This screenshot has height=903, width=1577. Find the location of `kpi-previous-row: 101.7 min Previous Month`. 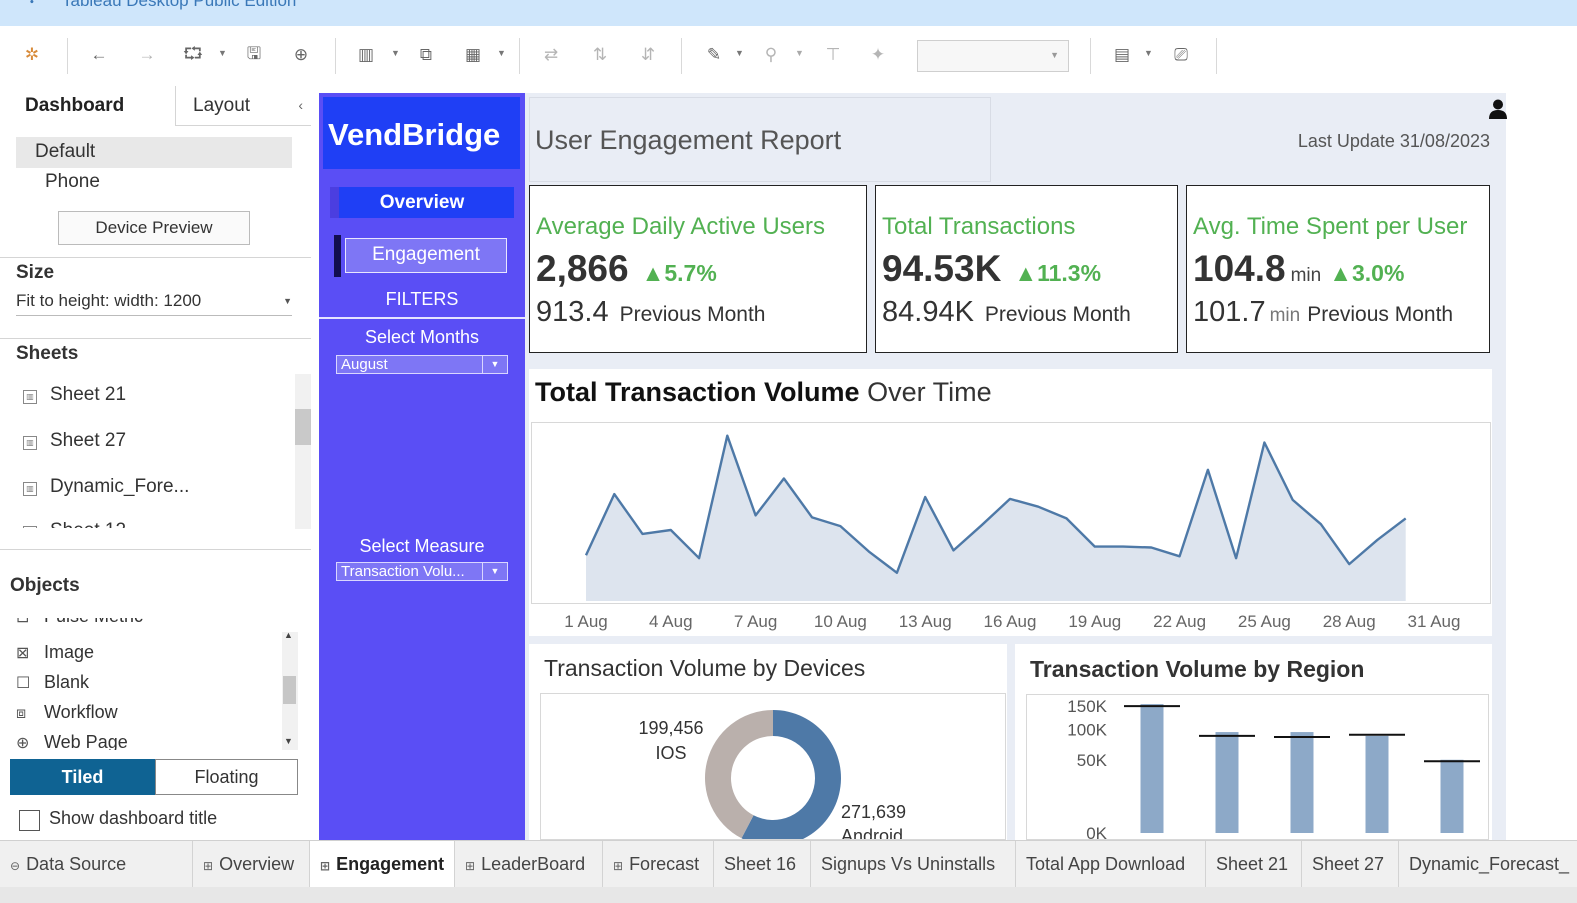

kpi-previous-row: 101.7 min Previous Month is located at coordinates (1323, 312).